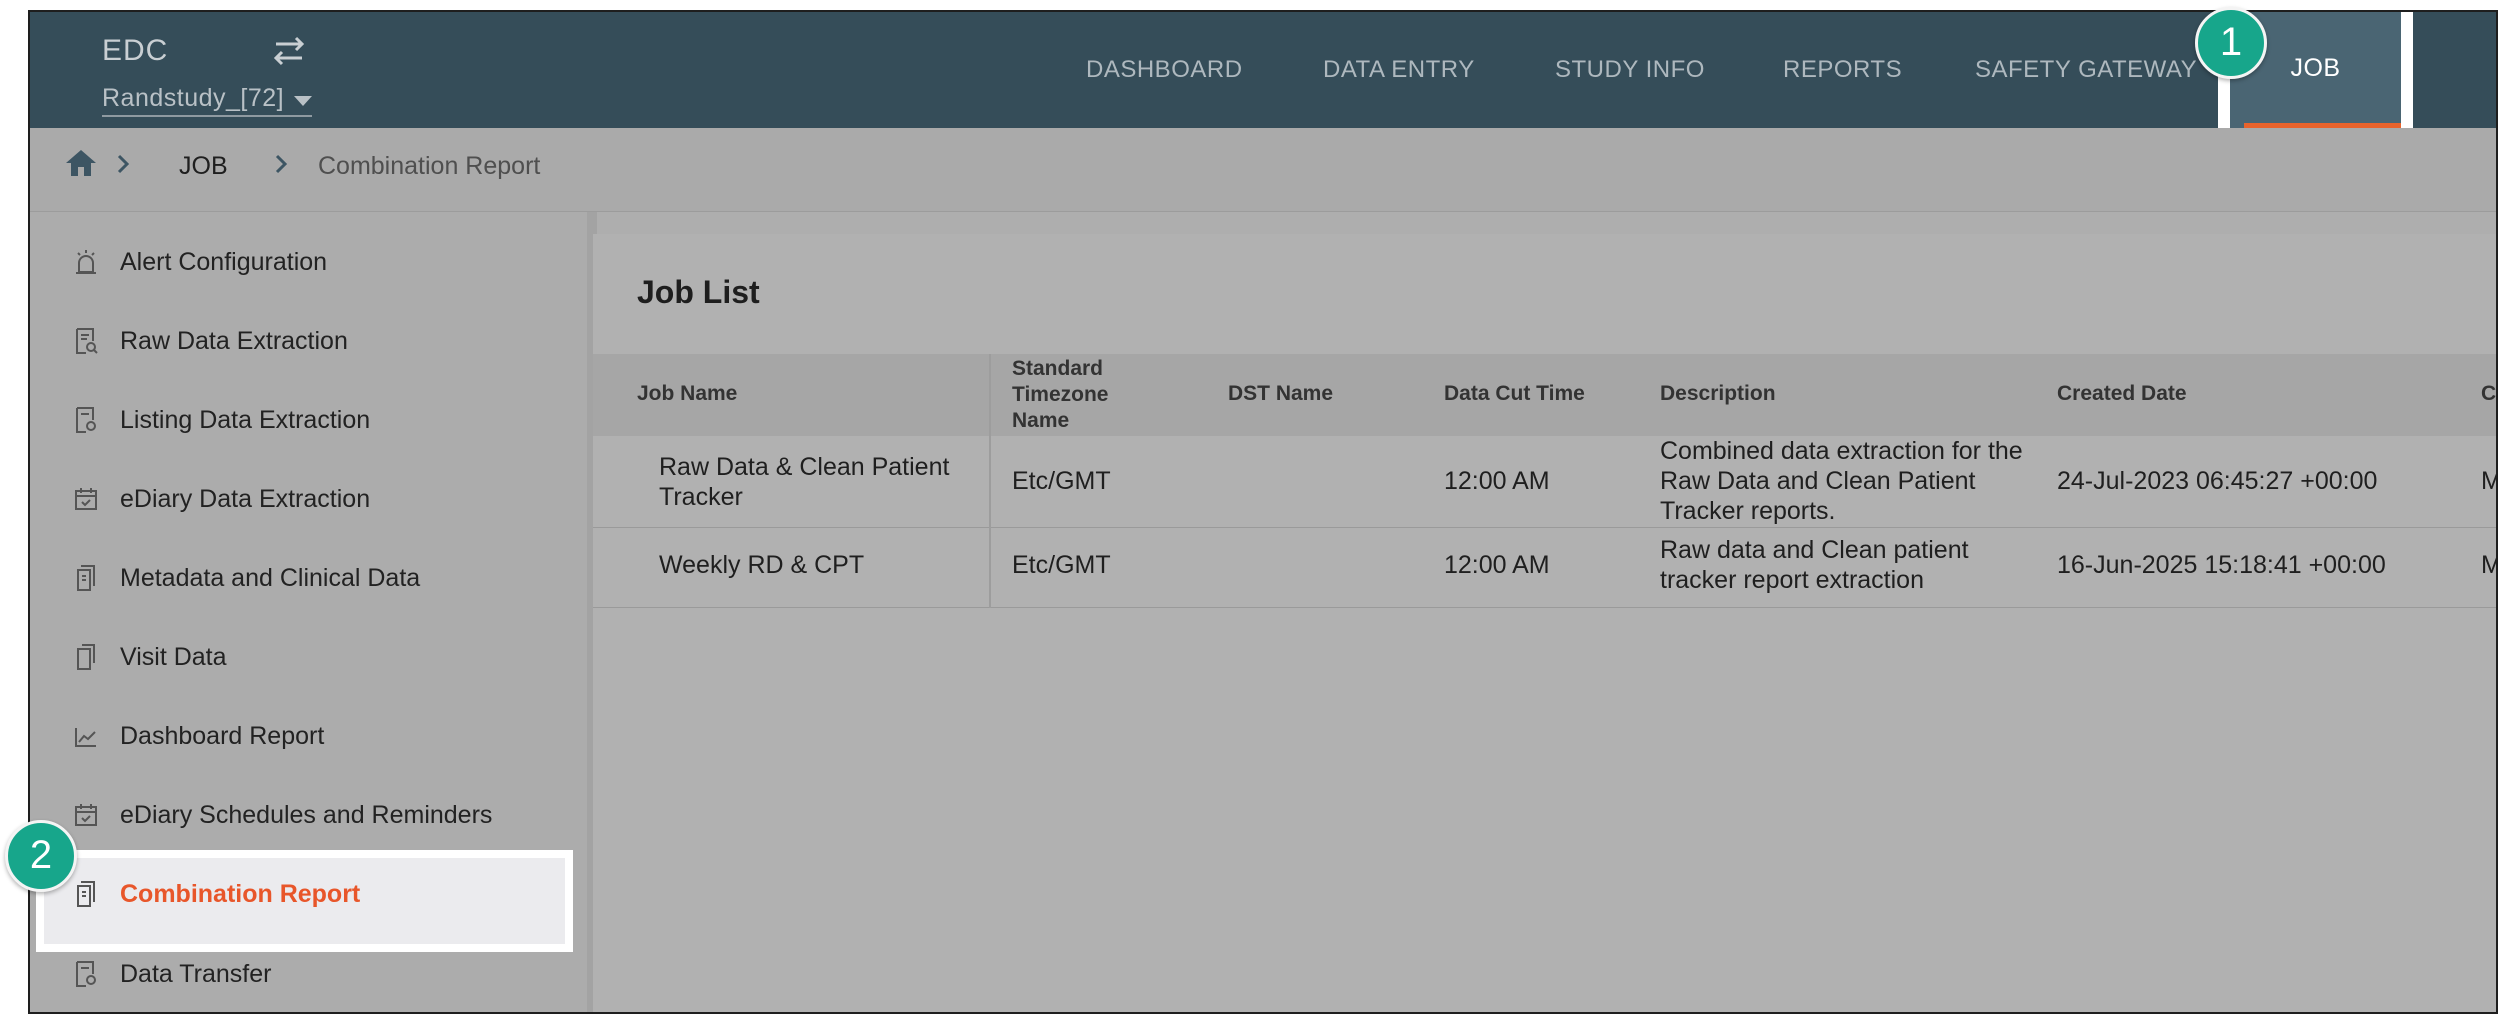  I want to click on copy-icon, so click(86, 657).